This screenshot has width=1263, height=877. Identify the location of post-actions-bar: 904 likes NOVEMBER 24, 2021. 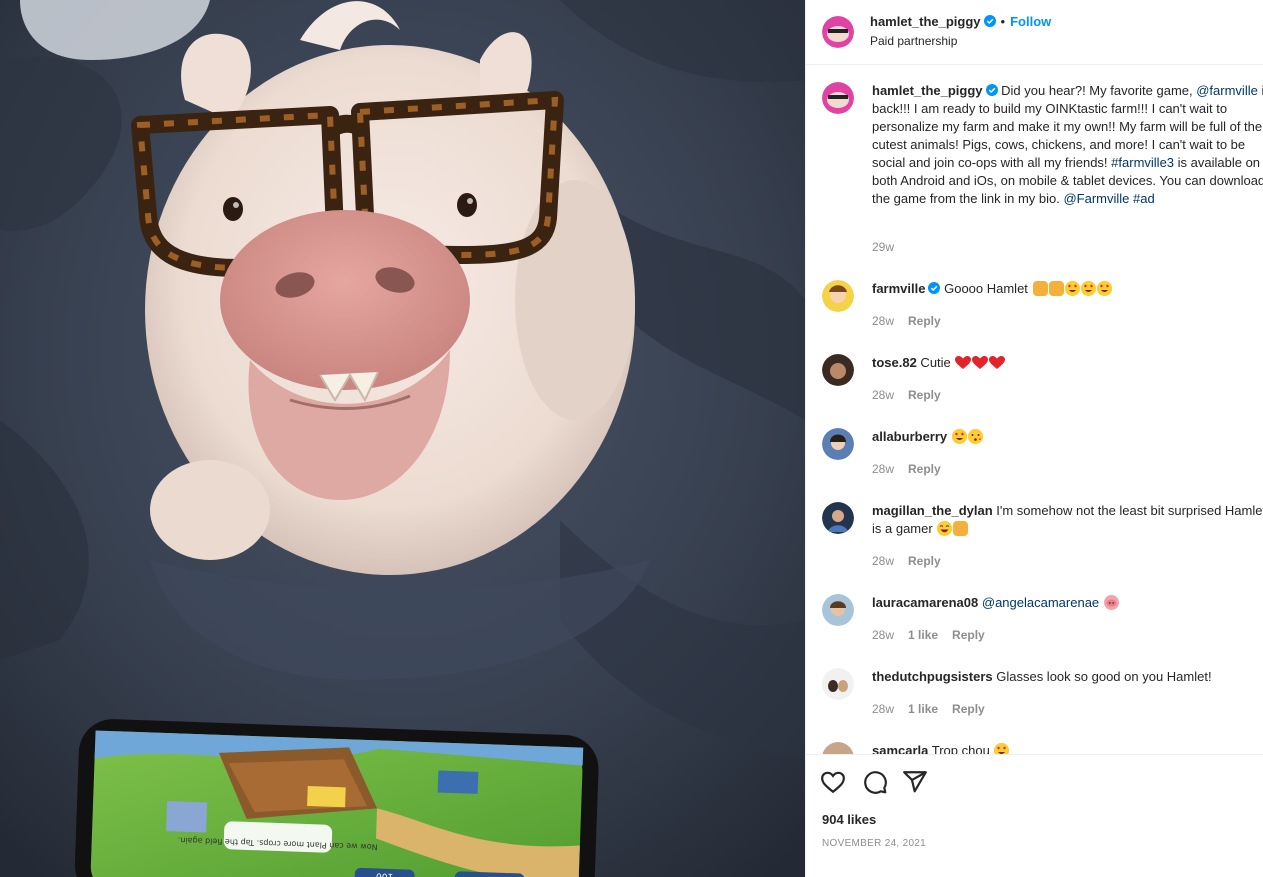
(1034, 815).